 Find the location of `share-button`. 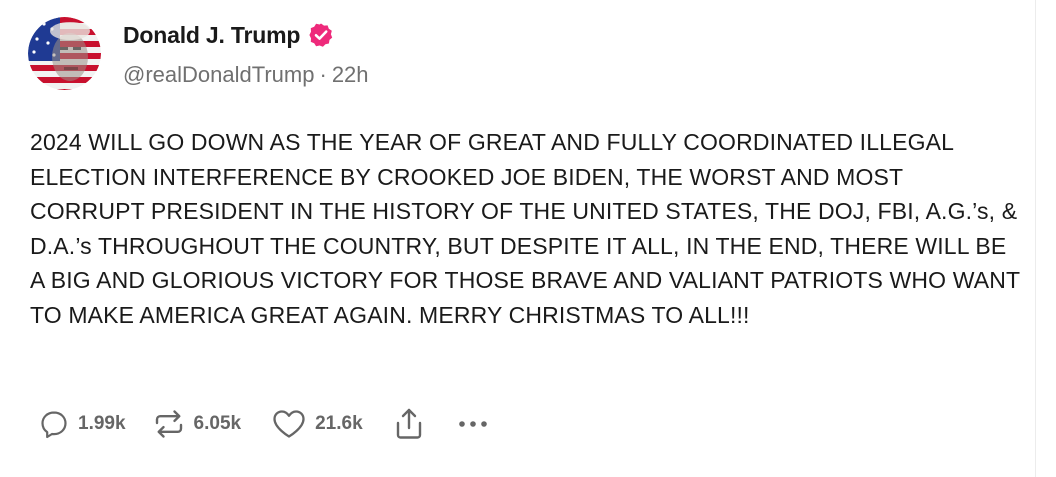

share-button is located at coordinates (409, 424).